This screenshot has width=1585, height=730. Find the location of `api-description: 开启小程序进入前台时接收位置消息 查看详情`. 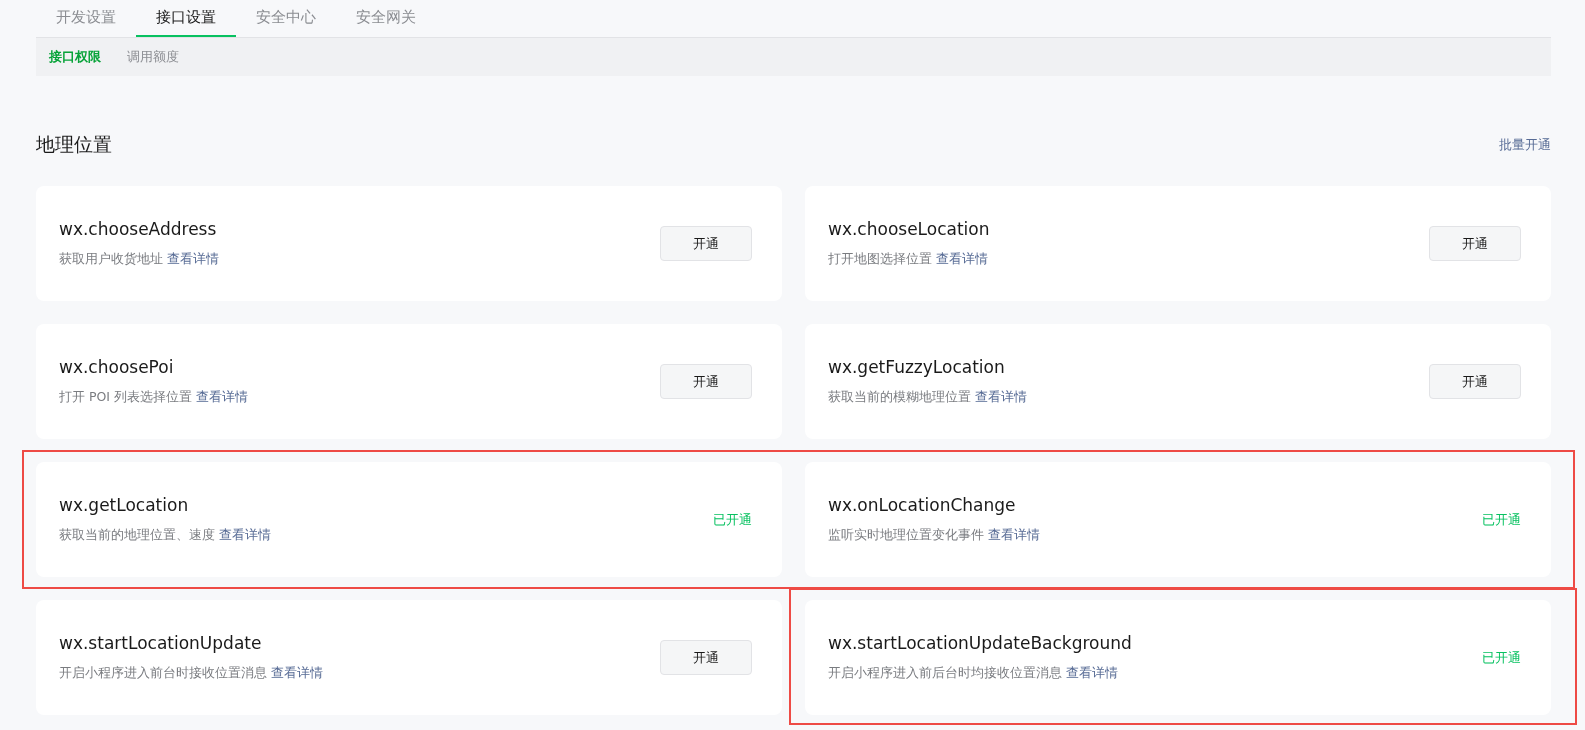

api-description: 开启小程序进入前台时接收位置消息 查看详情 is located at coordinates (191, 673).